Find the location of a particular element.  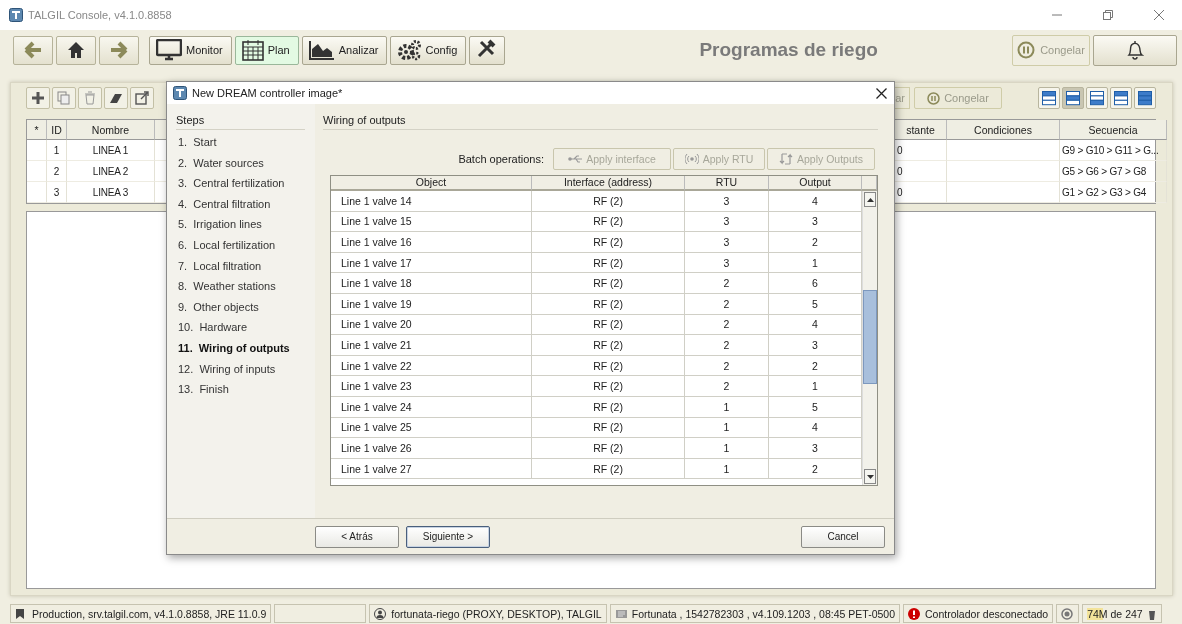

erase-button is located at coordinates (116, 98).